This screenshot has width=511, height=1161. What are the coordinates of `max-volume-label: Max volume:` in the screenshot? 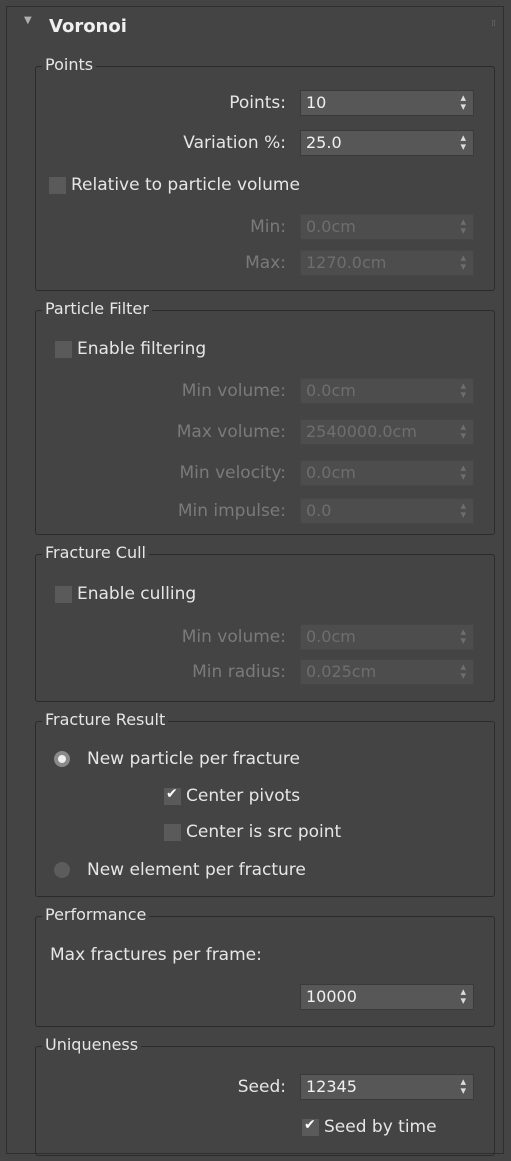 It's located at (231, 432).